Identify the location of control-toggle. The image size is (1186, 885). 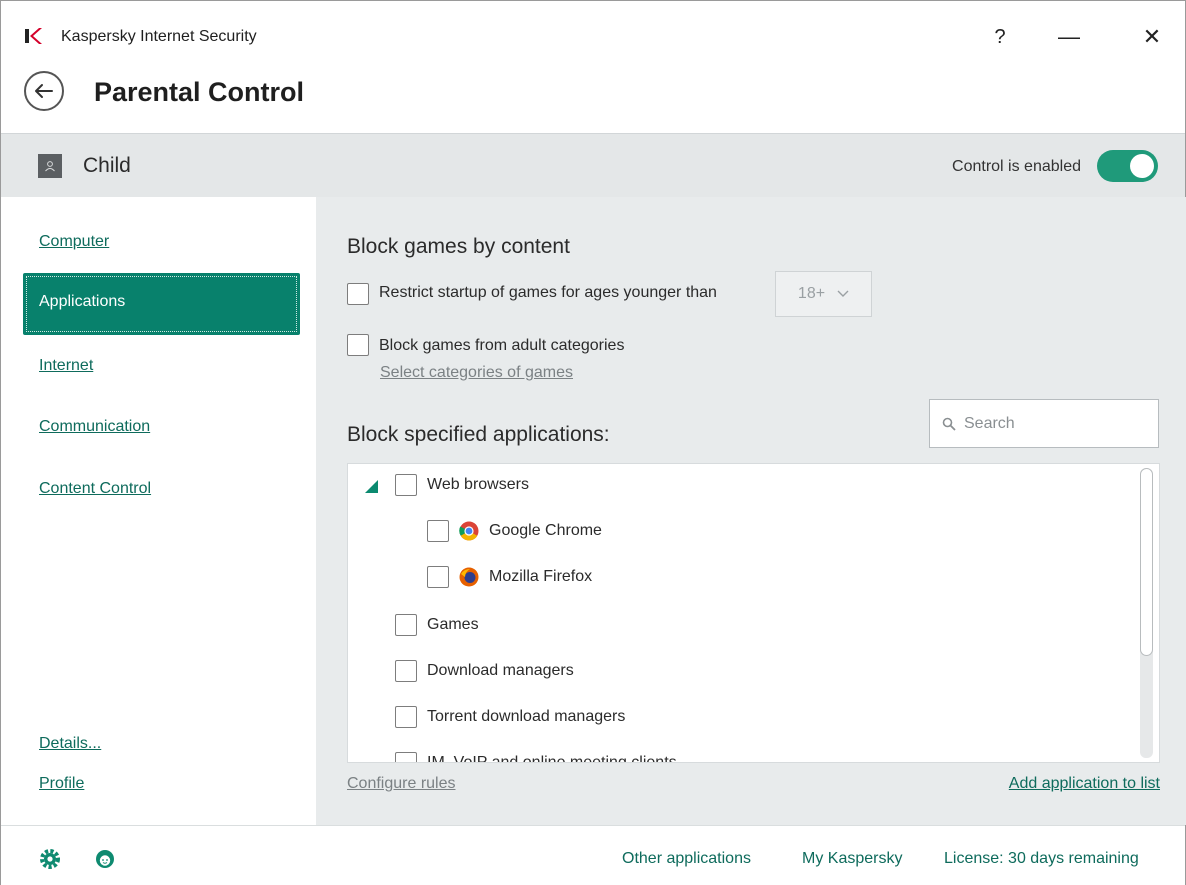
(1127, 166).